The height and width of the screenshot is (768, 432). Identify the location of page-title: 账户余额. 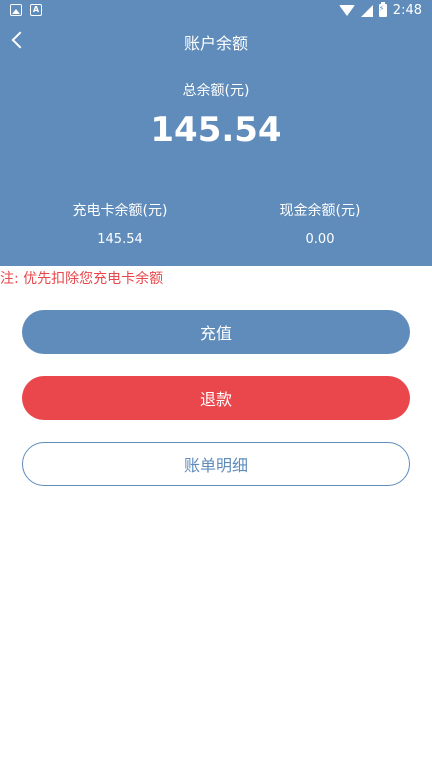
(215, 43).